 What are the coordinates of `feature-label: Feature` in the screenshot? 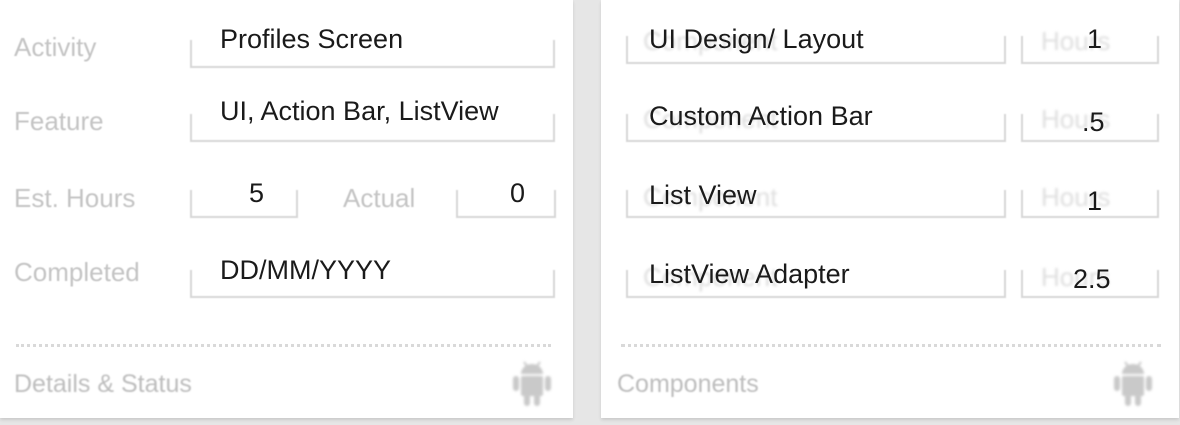 It's located at (59, 121).